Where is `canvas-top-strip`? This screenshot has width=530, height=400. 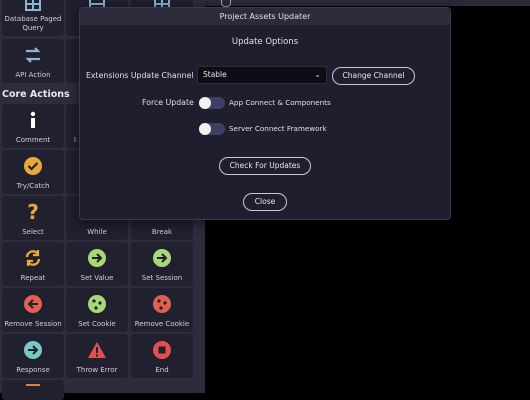
canvas-top-strip is located at coordinates (367, 3).